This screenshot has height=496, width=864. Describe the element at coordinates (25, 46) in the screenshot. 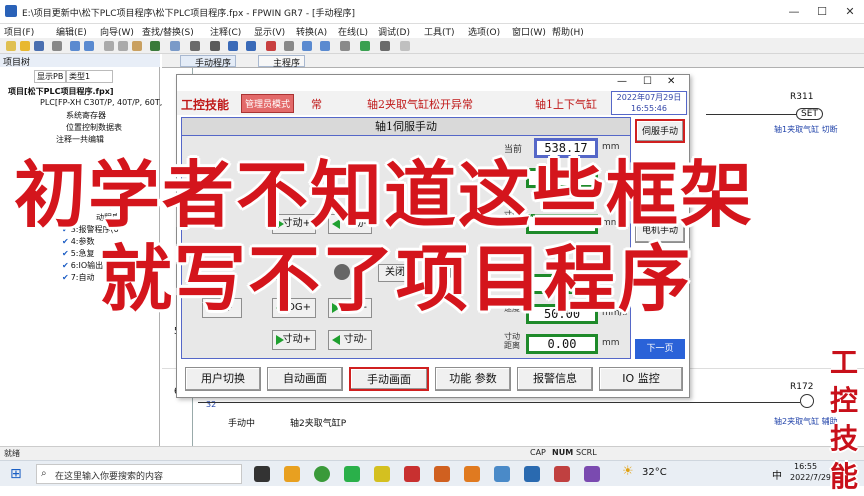

I see `open-folder-icon` at that location.